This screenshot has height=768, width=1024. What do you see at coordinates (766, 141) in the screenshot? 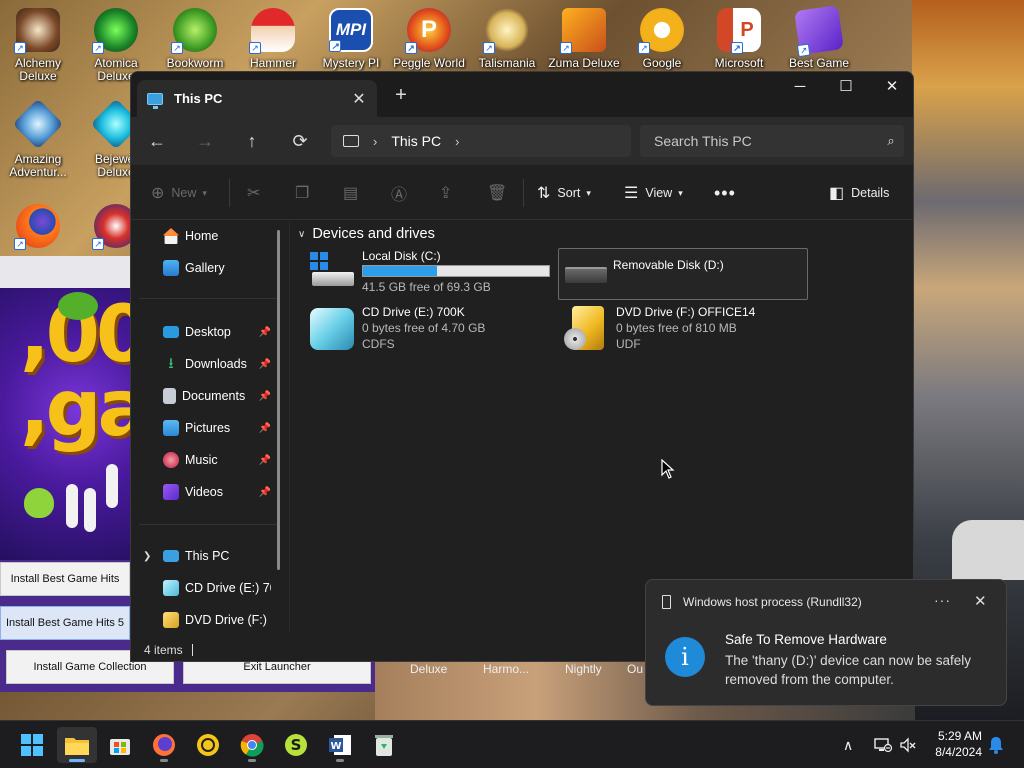
I see `search-input` at bounding box center [766, 141].